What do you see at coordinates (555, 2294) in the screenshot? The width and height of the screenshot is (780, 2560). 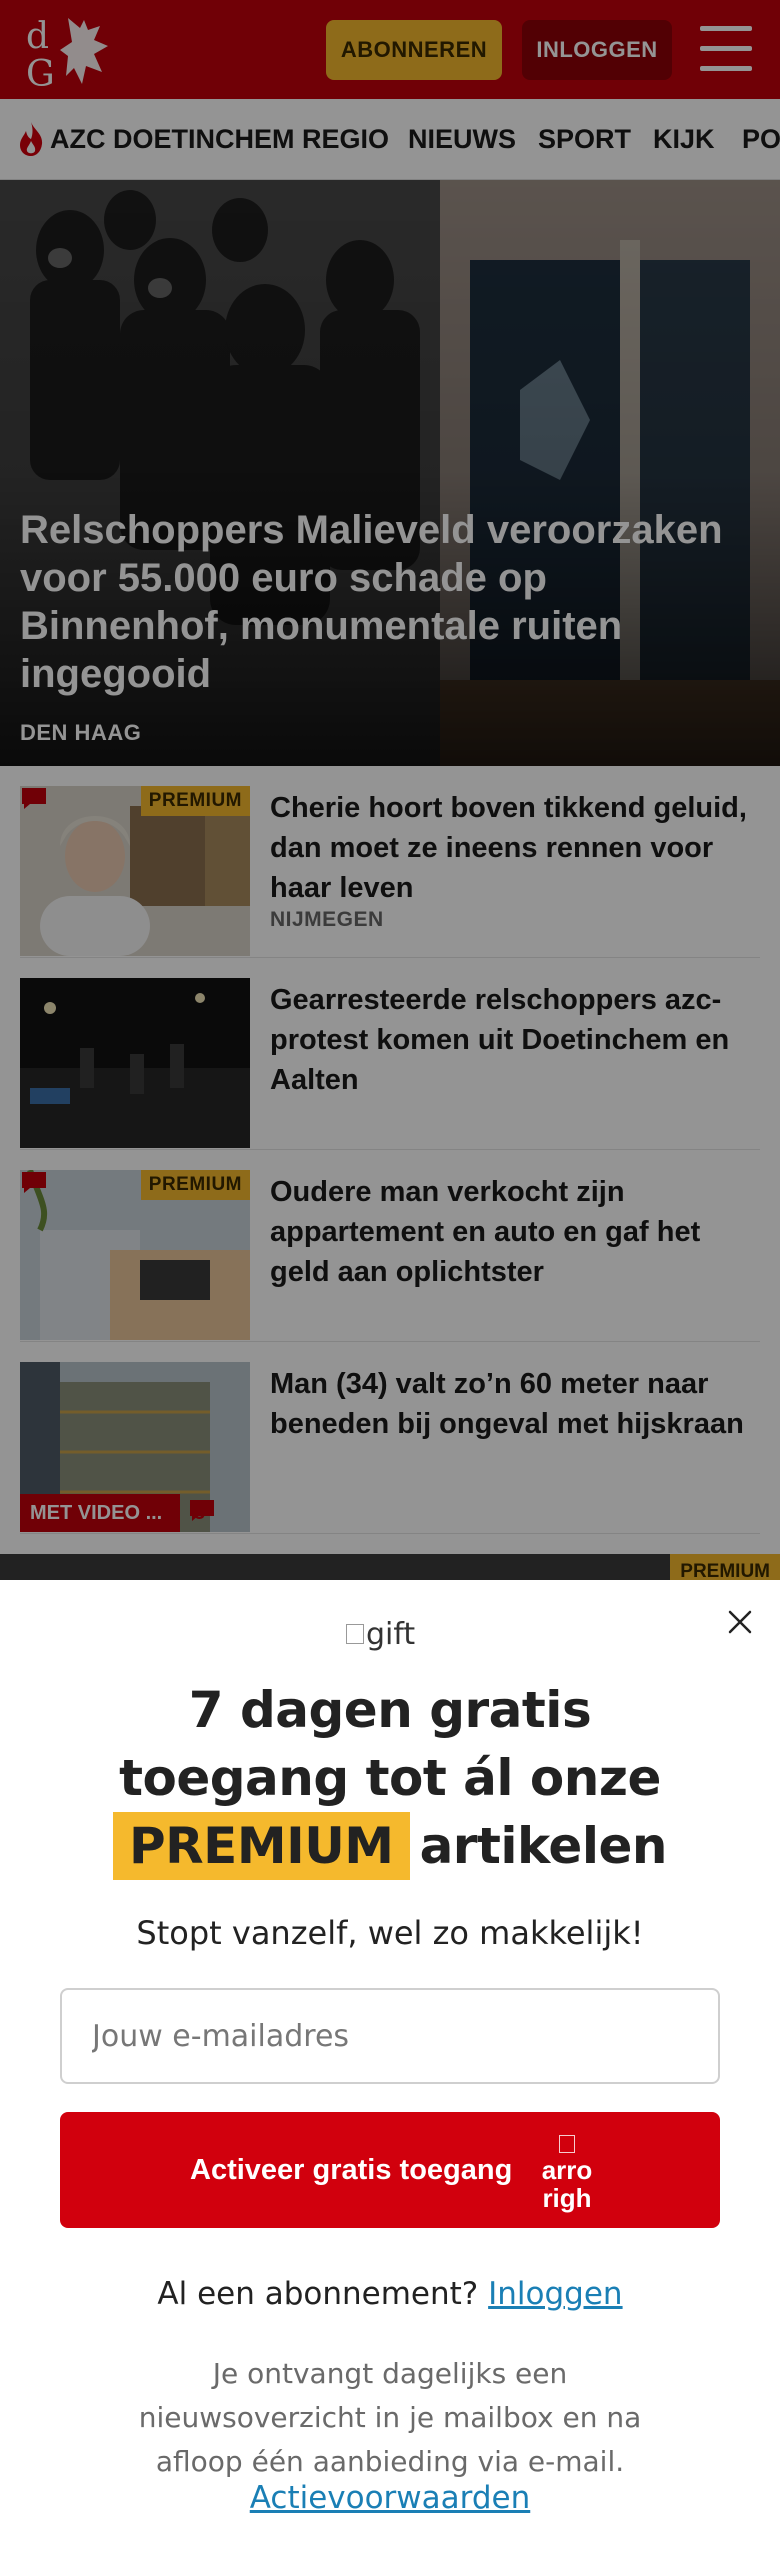 I see `login-link: Inloggen` at bounding box center [555, 2294].